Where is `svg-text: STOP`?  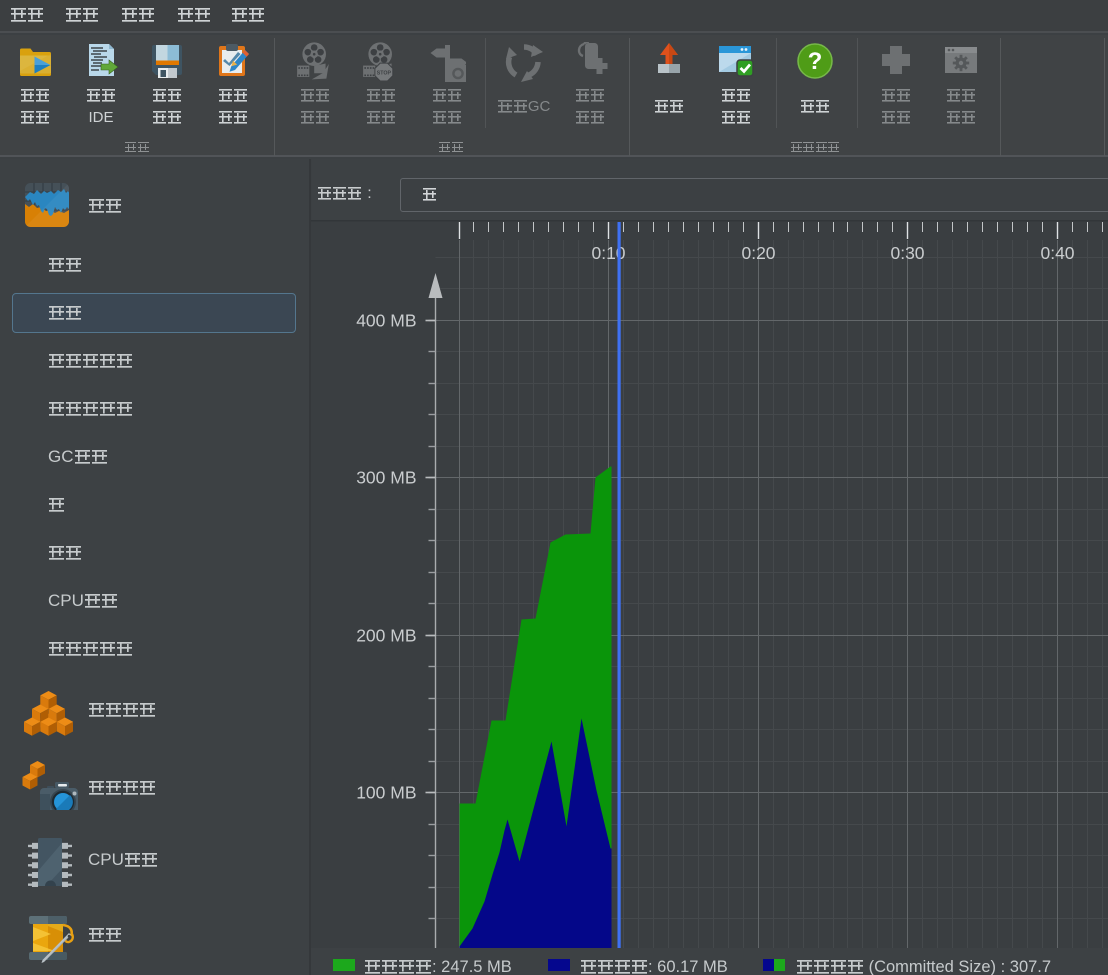
svg-text: STOP is located at coordinates (384, 74).